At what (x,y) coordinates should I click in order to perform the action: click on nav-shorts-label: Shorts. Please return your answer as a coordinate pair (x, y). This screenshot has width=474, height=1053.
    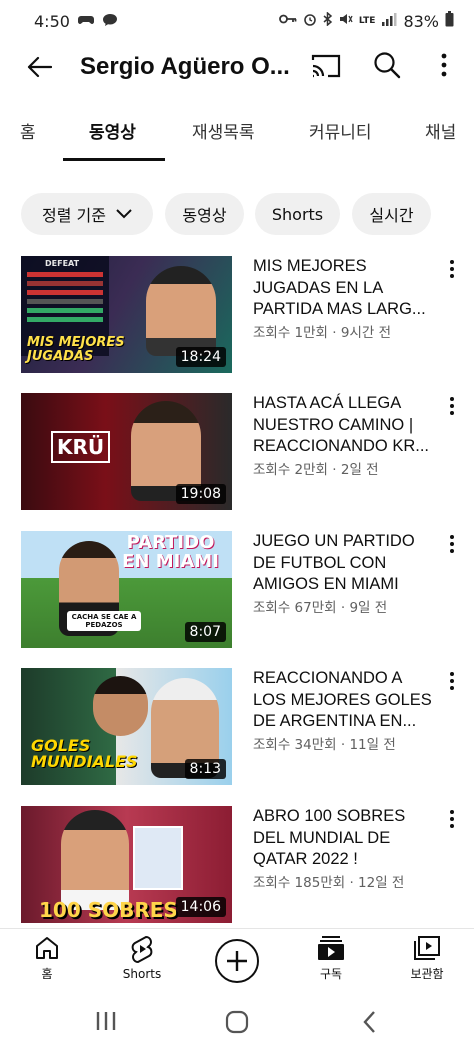
    Looking at the image, I should click on (142, 974).